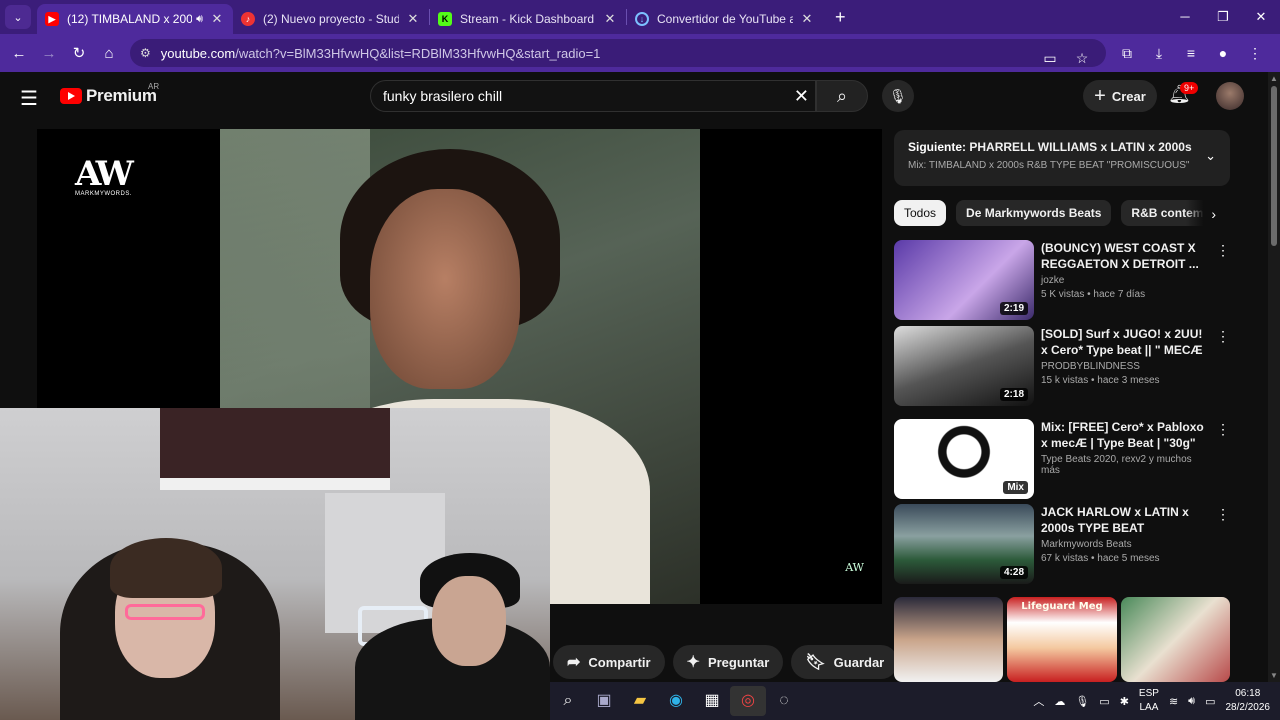 The image size is (1280, 720). Describe the element at coordinates (18, 17) in the screenshot. I see `tab-search-button: ⌄` at that location.